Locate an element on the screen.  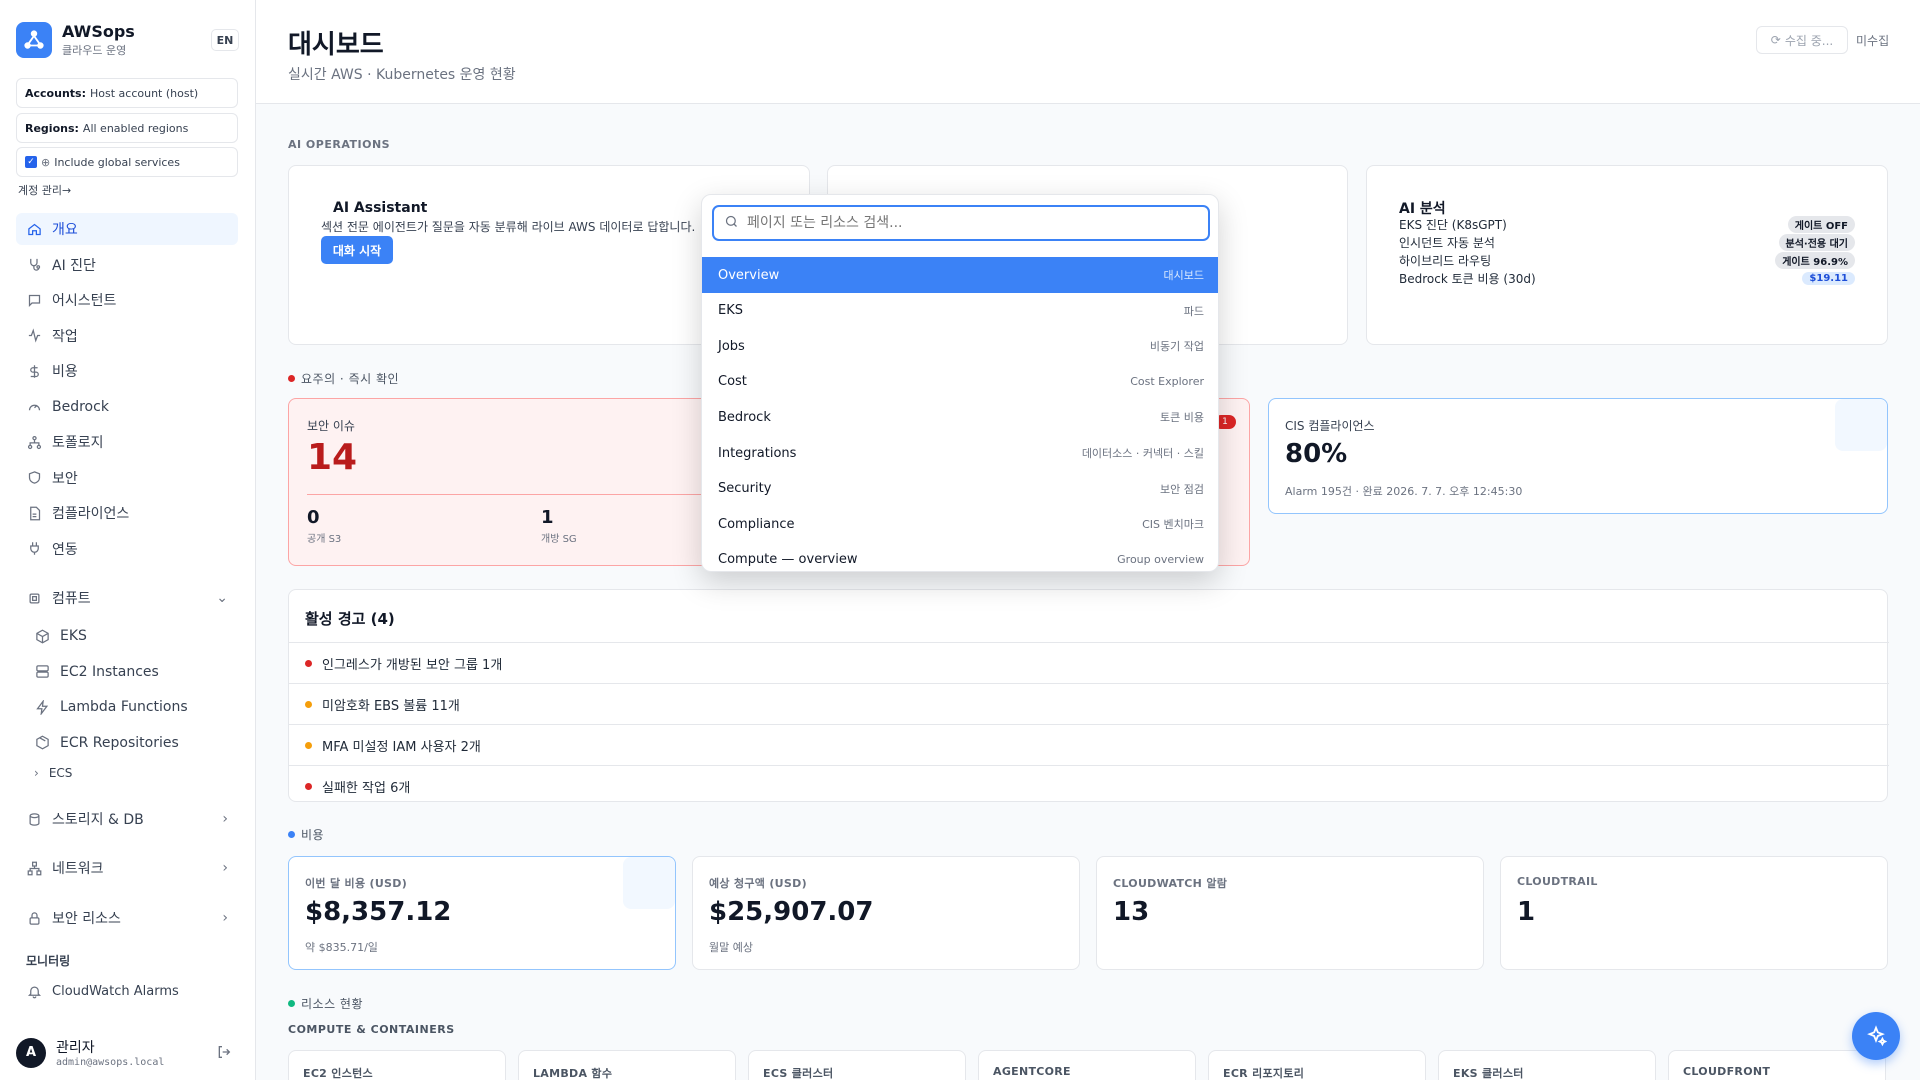
attention-section-label: 요주의 · 즉시 확인 is located at coordinates (343, 378).